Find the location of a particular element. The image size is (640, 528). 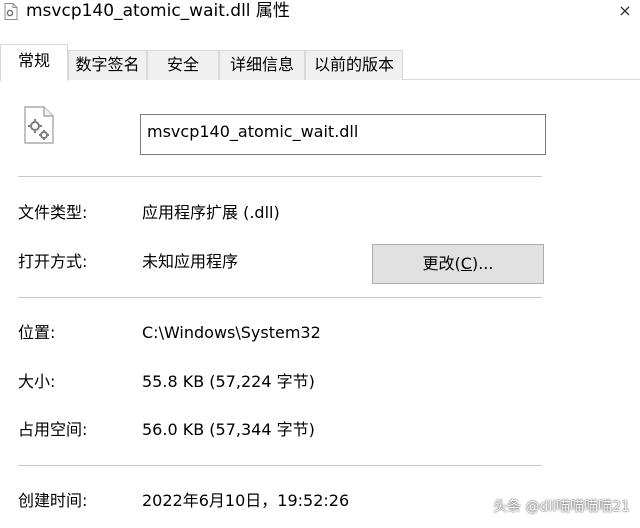

location-value: C:\Windows\System32 is located at coordinates (231, 332).